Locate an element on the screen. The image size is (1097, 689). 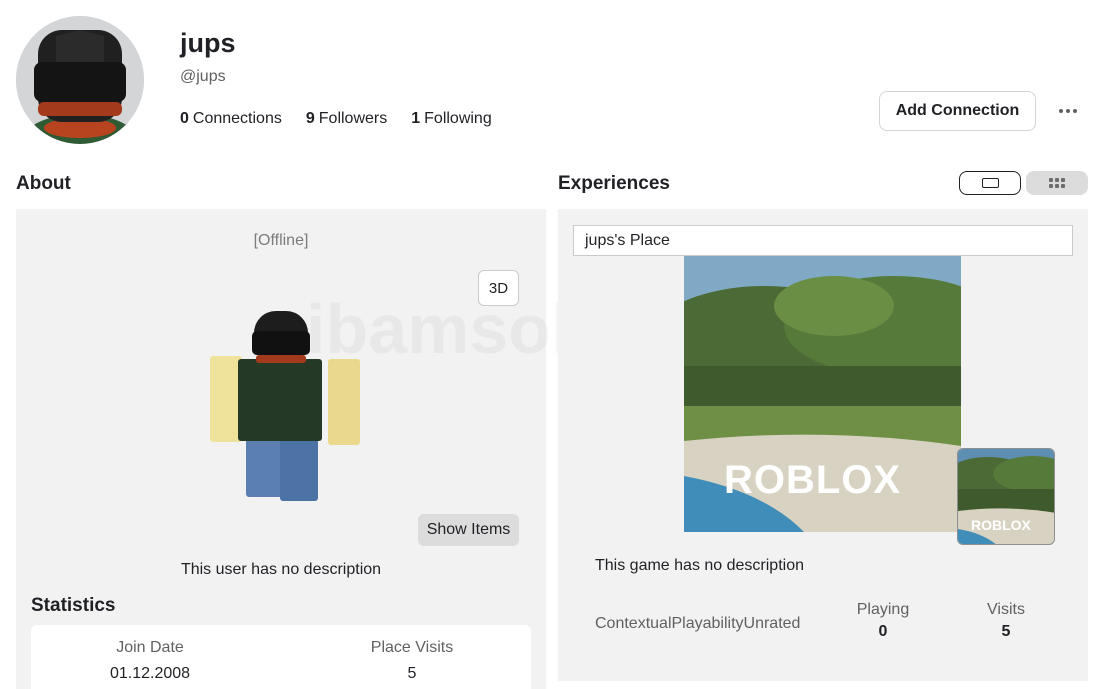
profile-avatar is located at coordinates (80, 80).